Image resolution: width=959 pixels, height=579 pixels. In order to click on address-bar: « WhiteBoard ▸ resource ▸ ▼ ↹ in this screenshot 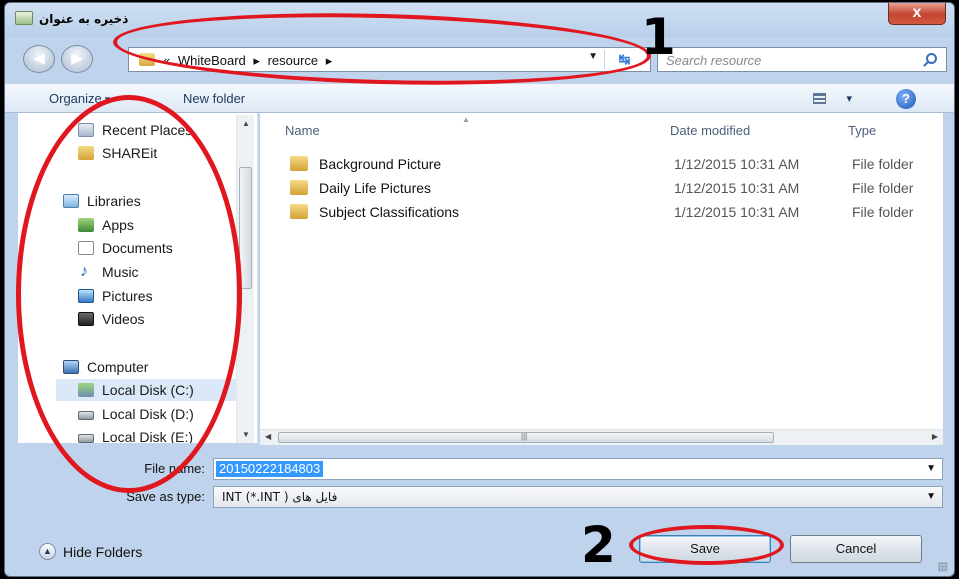, I will do `click(389, 59)`.